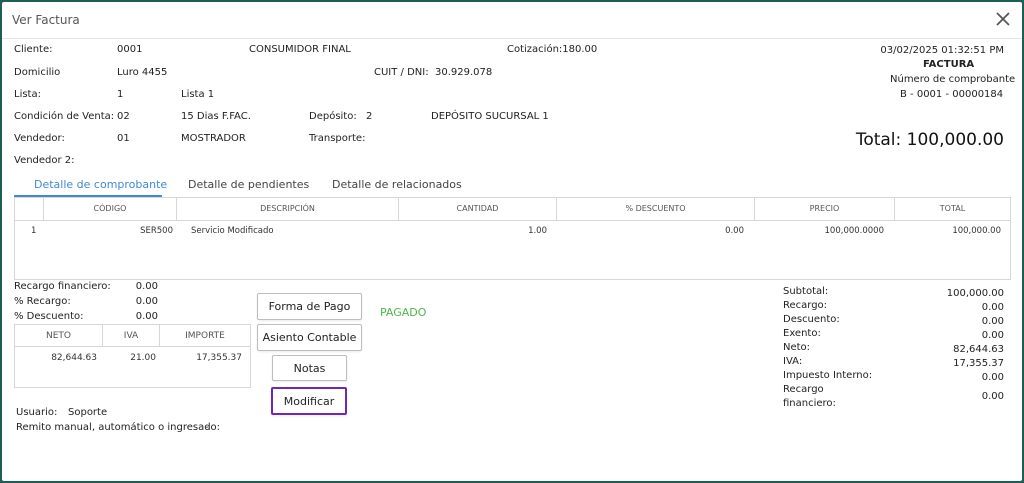  I want to click on dialog-title: Ver Factura, so click(46, 20).